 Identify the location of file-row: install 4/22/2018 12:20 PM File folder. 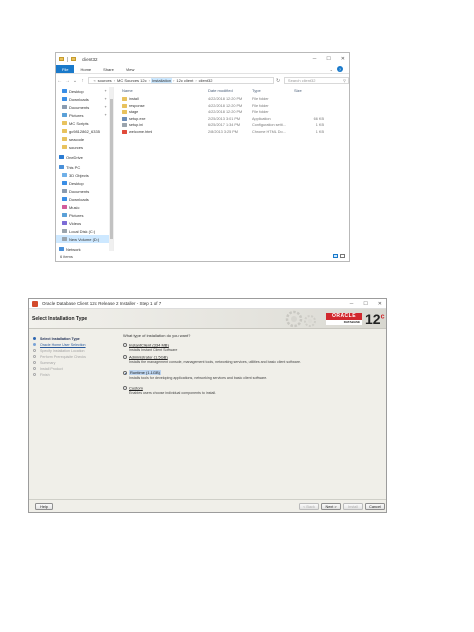
(232, 99).